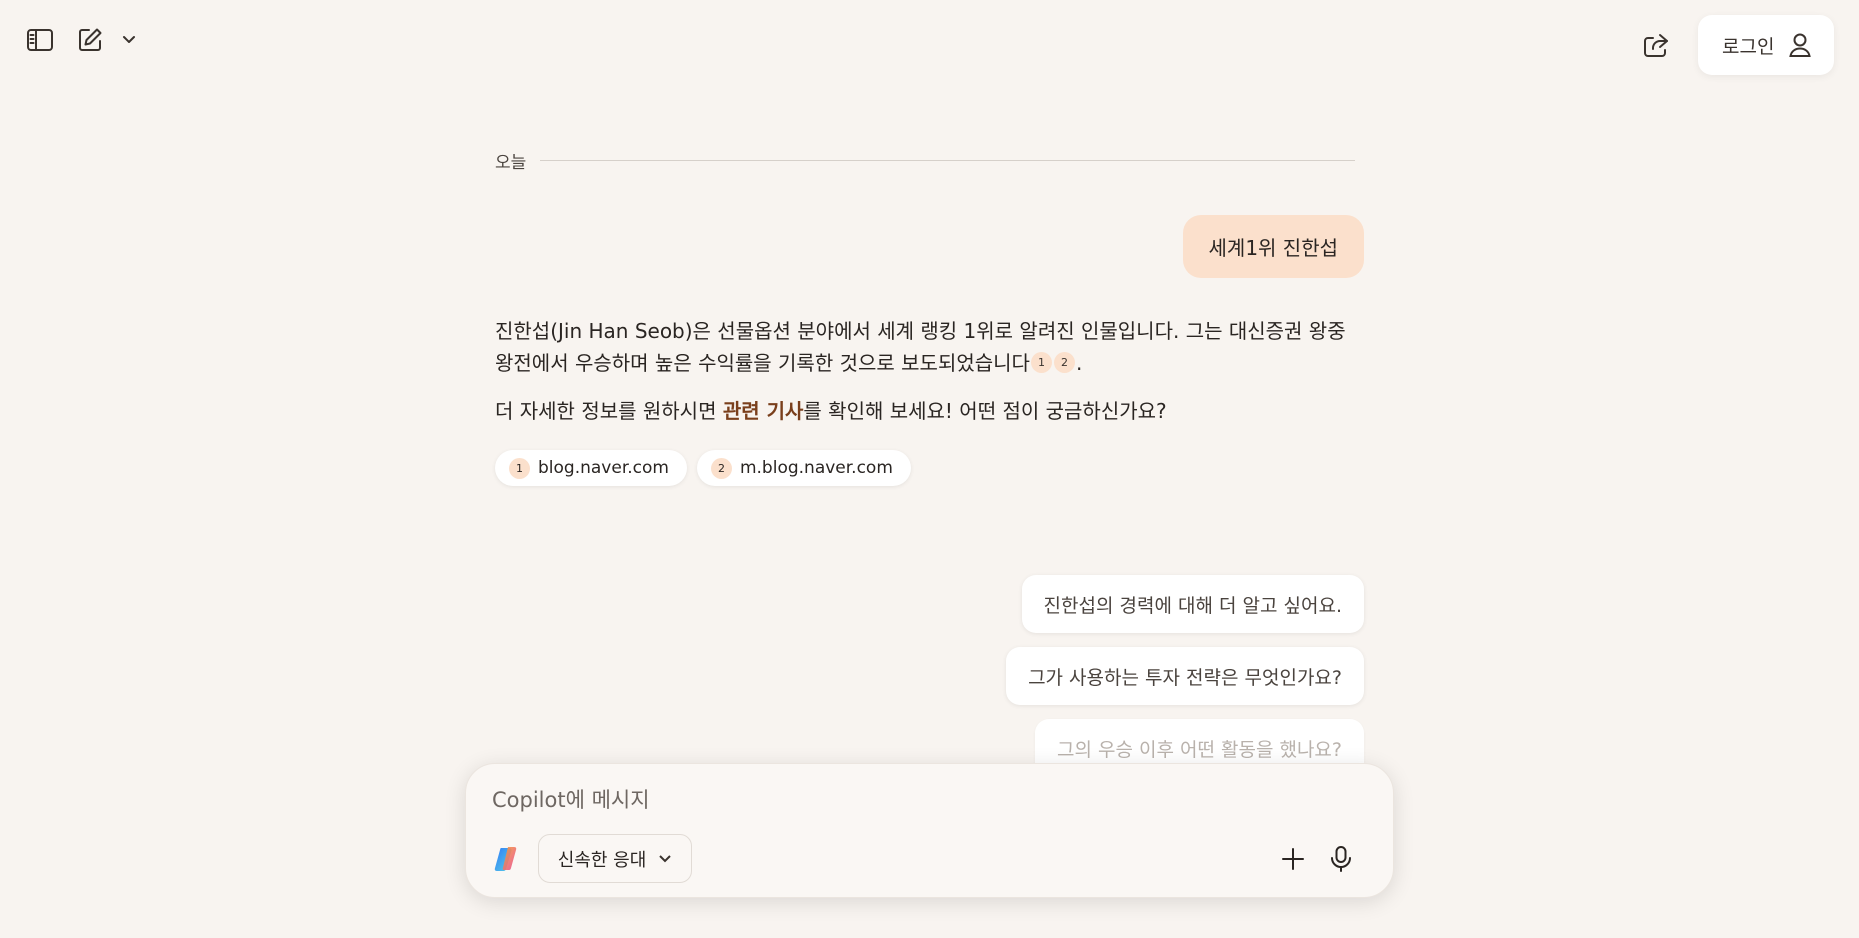 The image size is (1859, 938). I want to click on top-bar: 로그인, so click(929, 45).